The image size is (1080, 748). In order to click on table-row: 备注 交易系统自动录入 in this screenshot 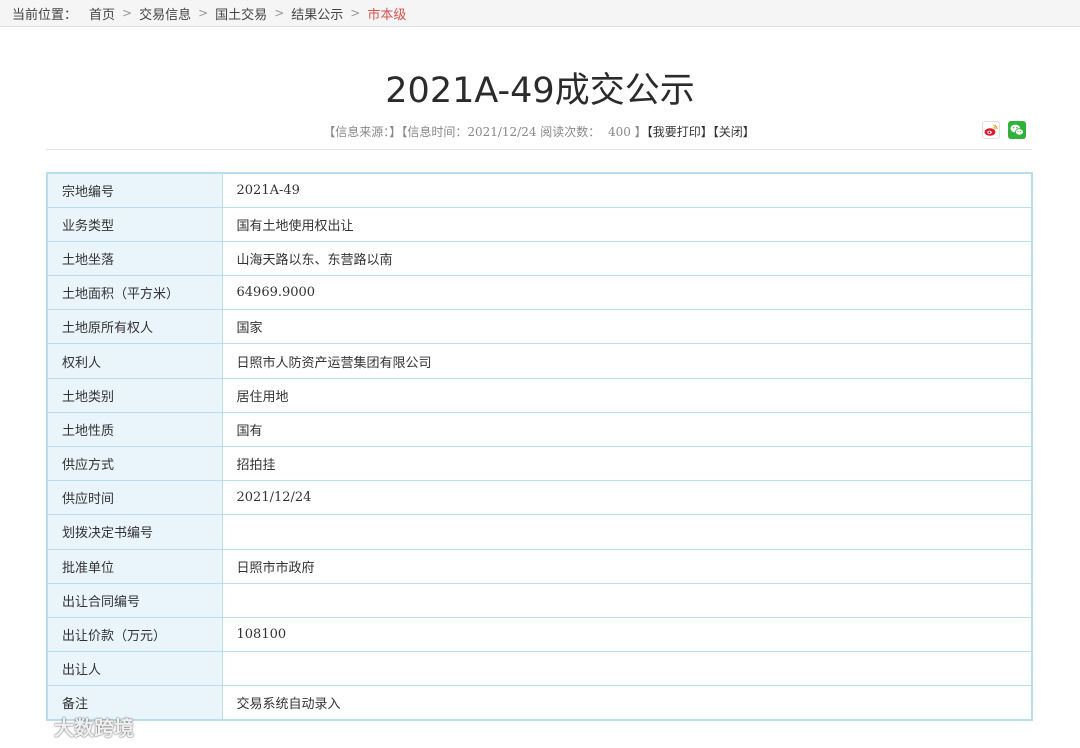, I will do `click(539, 703)`.